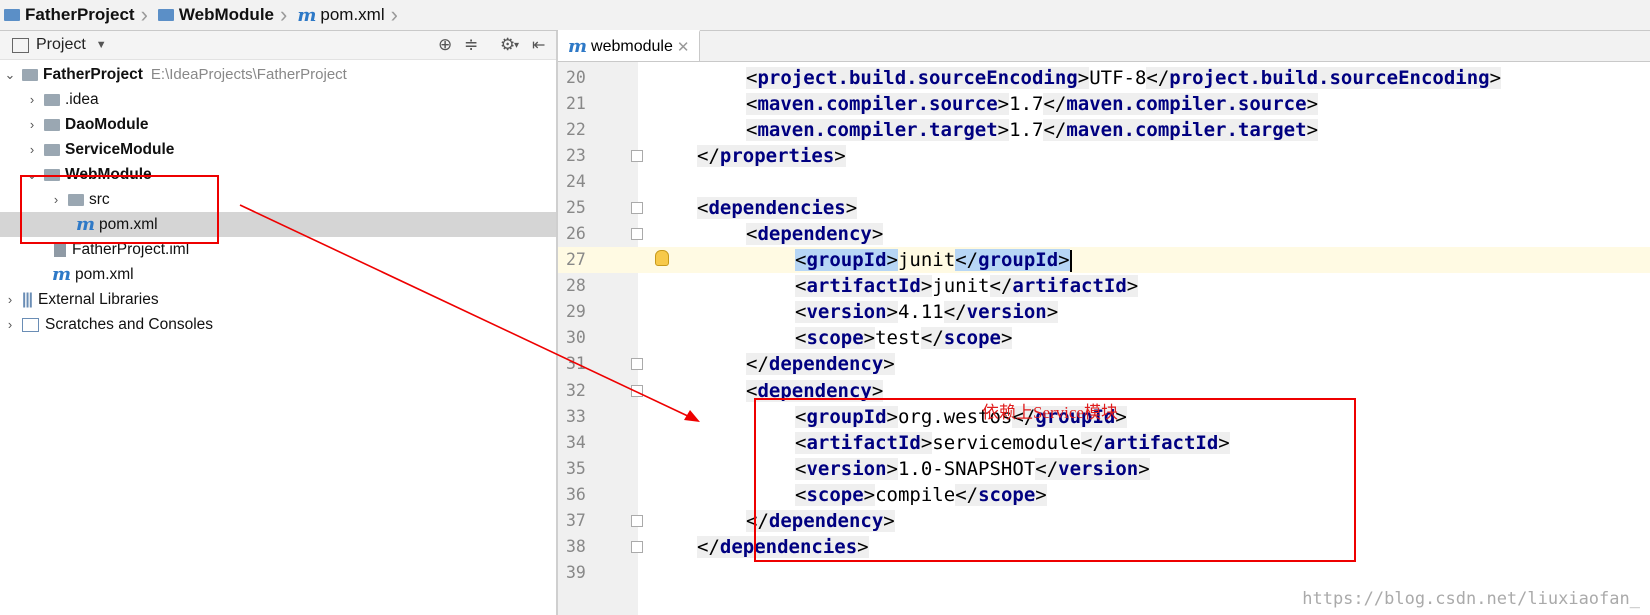  What do you see at coordinates (278, 149) in the screenshot?
I see `tree-item-servicemodule: › ServiceModule` at bounding box center [278, 149].